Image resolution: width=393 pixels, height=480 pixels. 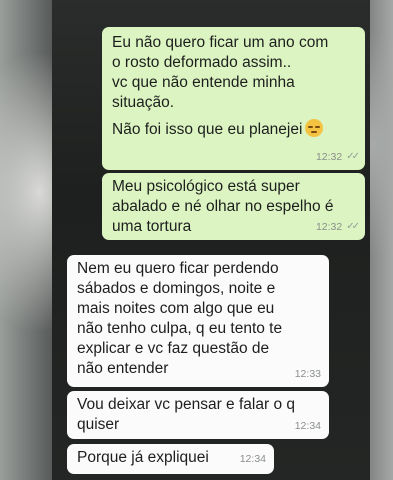 I want to click on pensive-face-icon, so click(x=314, y=128).